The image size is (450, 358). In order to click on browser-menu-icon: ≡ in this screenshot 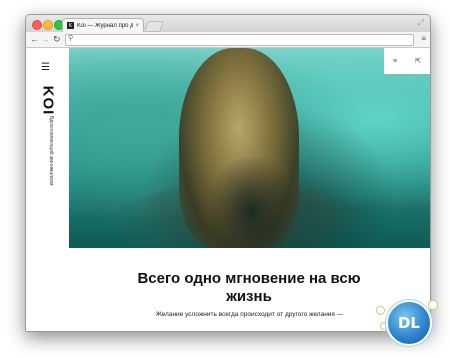, I will do `click(423, 38)`.